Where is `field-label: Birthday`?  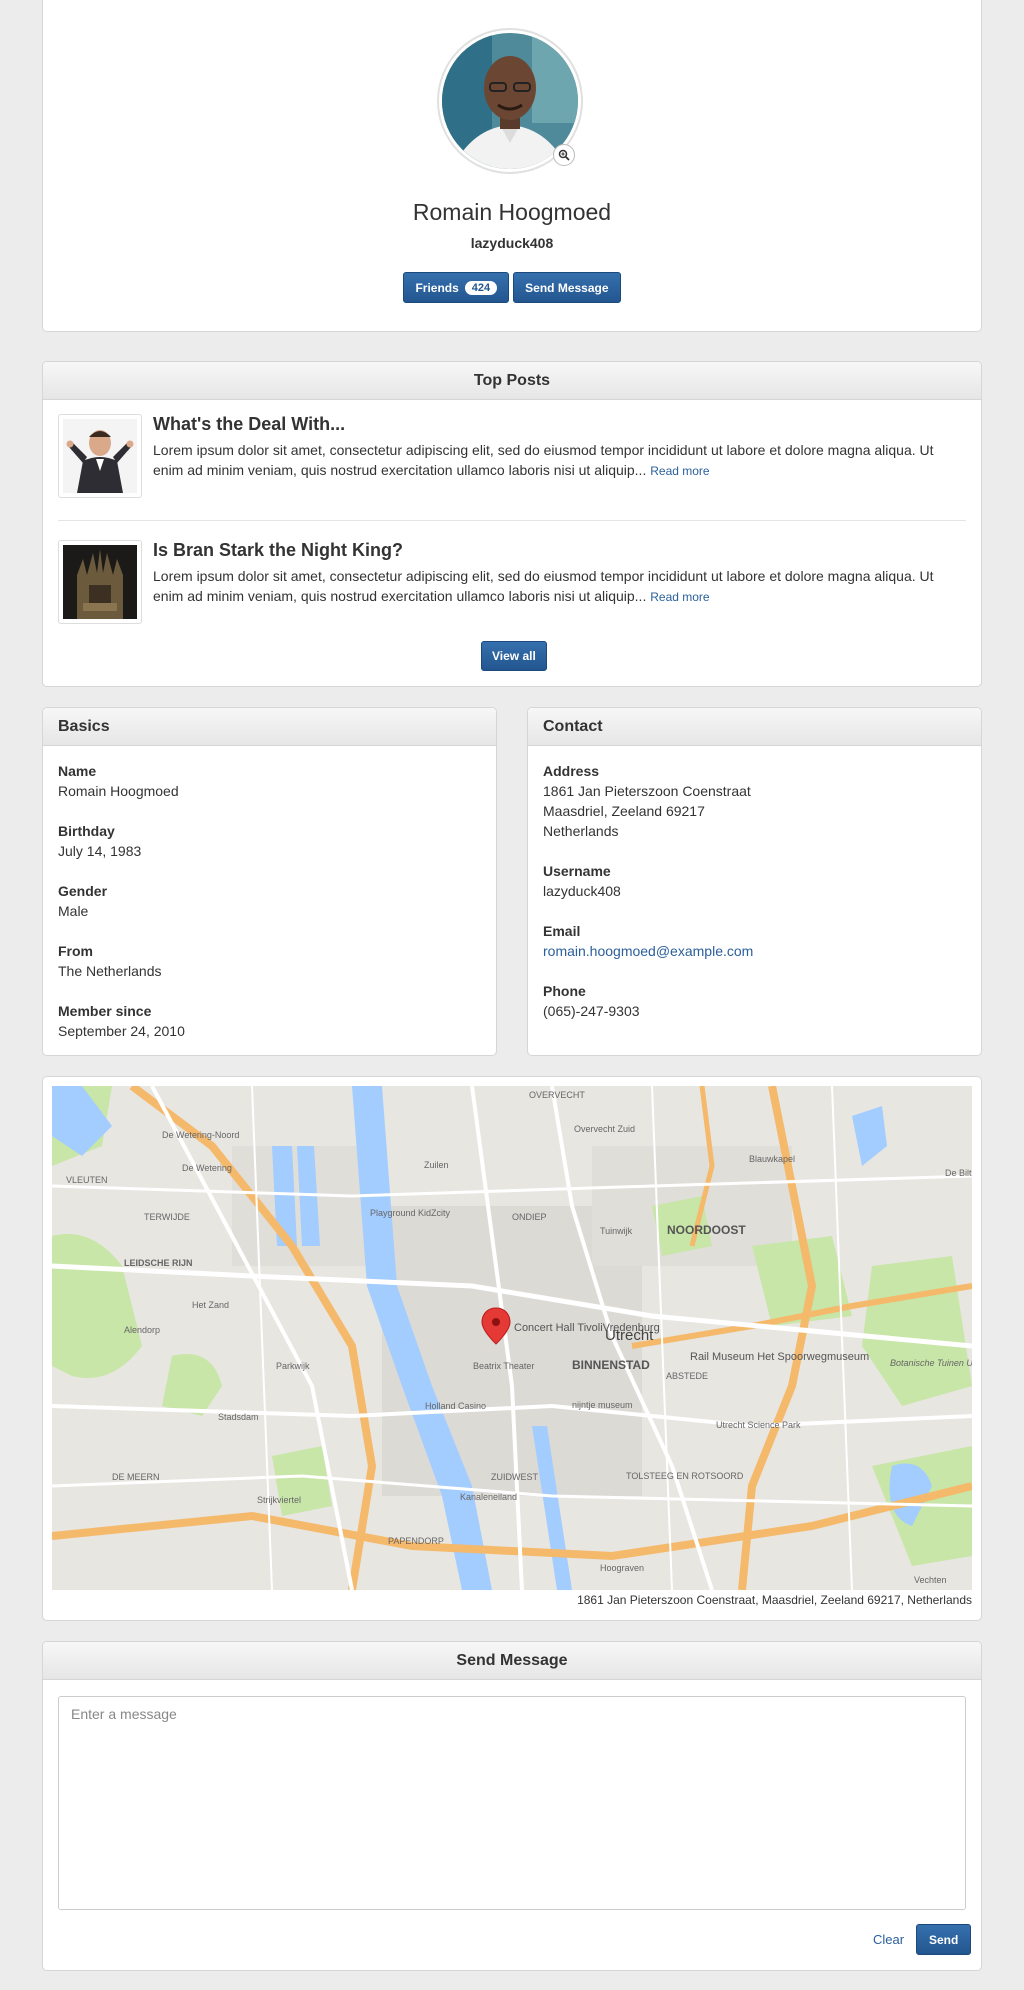
field-label: Birthday is located at coordinates (86, 831).